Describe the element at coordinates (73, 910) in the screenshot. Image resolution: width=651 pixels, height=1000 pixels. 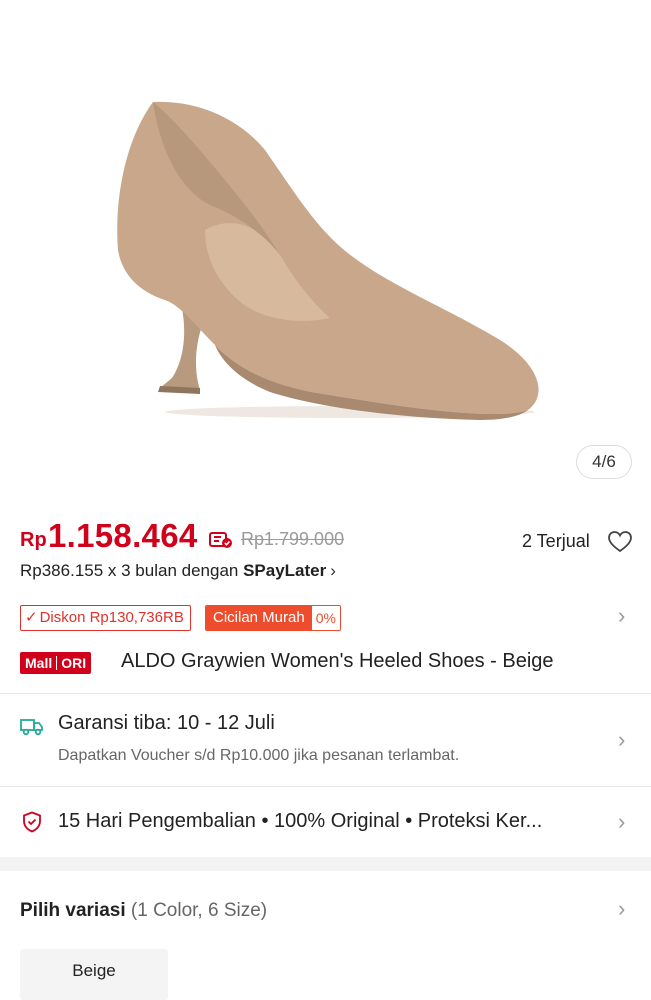
I see `variation-label: Pilih variasi` at that location.